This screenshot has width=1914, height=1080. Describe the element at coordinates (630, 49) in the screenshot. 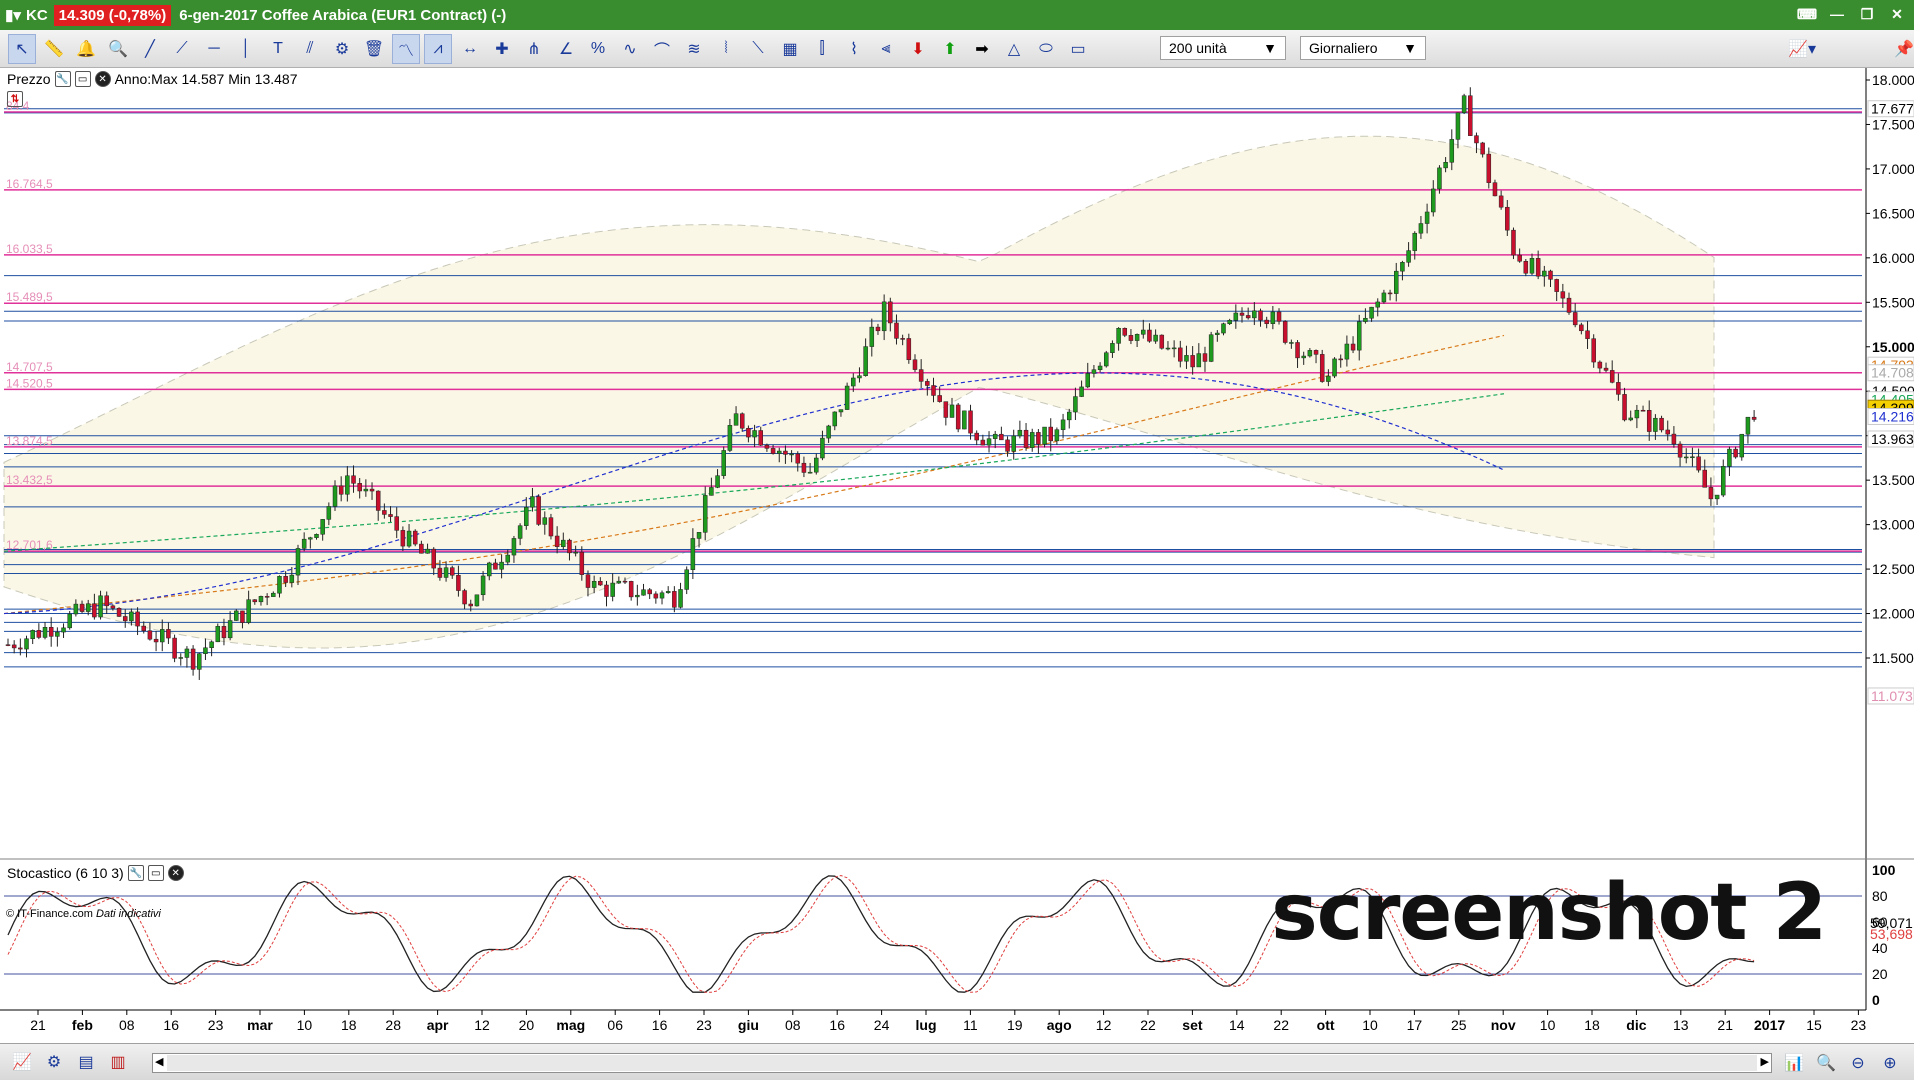

I see `wave-icon: ∿` at that location.